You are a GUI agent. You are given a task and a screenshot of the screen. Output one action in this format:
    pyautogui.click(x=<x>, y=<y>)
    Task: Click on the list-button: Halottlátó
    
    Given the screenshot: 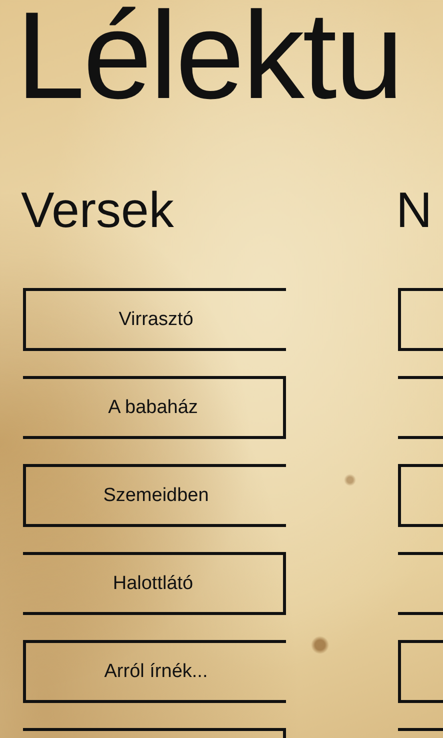 What is the action you would take?
    pyautogui.click(x=154, y=583)
    